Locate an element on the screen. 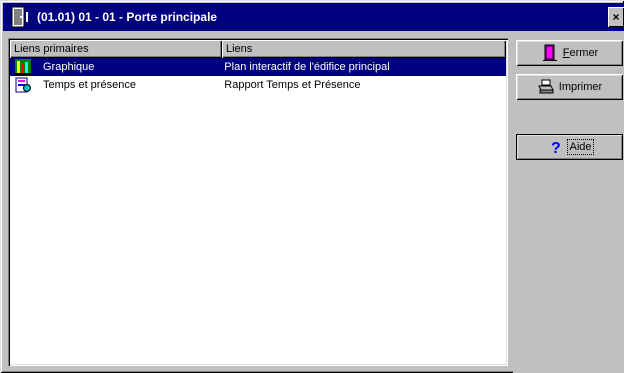  column-header-links: Liens is located at coordinates (364, 49).